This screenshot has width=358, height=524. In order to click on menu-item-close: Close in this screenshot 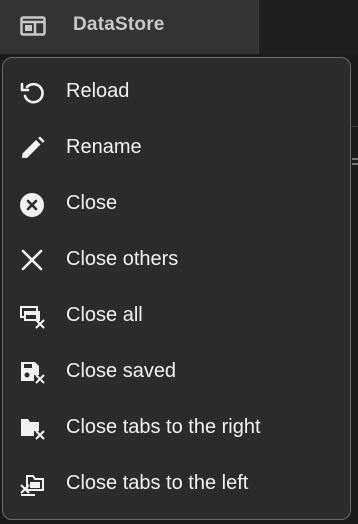, I will do `click(176, 205)`.